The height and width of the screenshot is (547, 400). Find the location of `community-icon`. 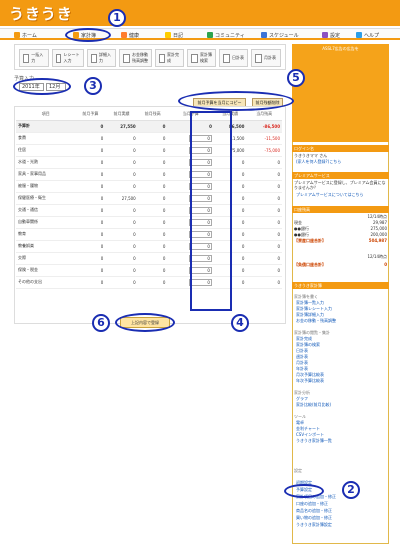

community-icon is located at coordinates (210, 35).